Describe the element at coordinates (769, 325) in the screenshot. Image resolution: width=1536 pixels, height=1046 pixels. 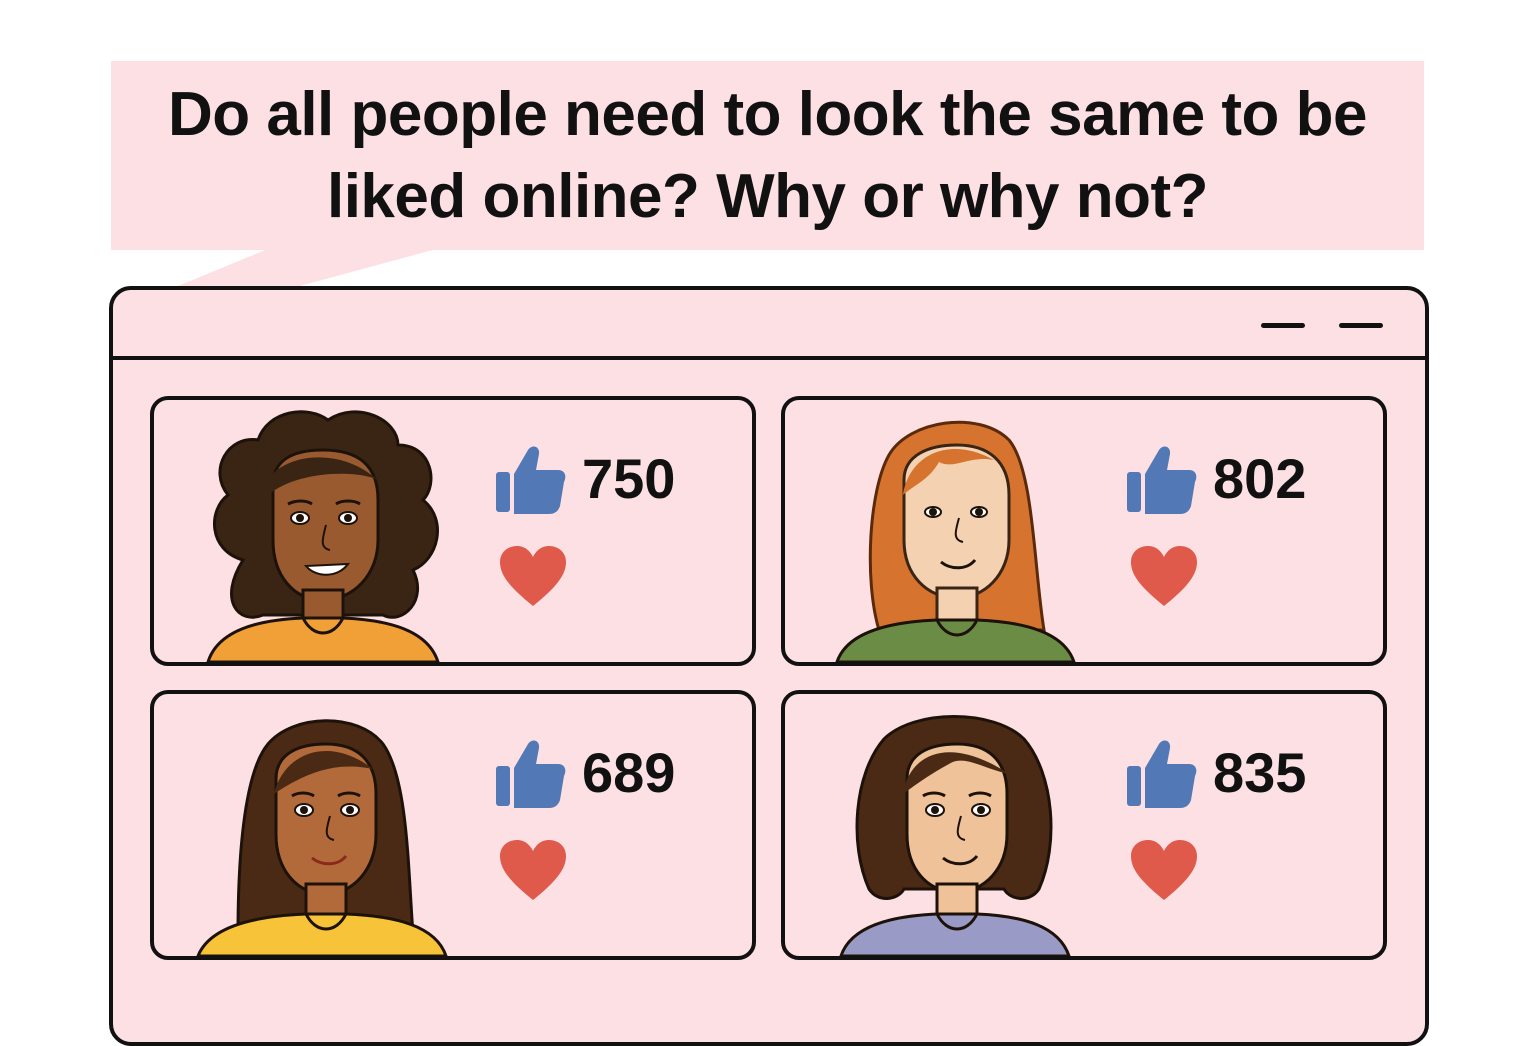
I see `window-titlebar` at that location.